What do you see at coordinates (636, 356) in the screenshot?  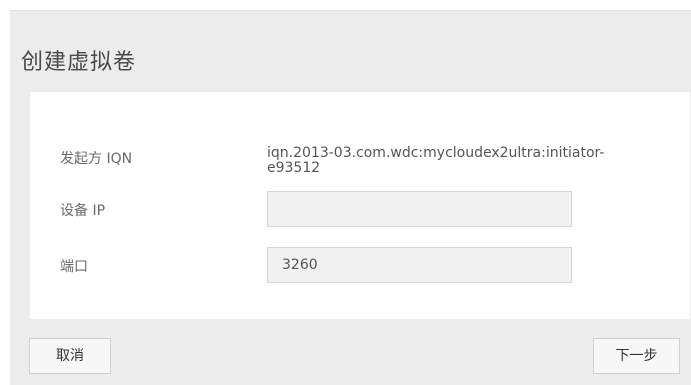 I see `next-button: 下一步` at bounding box center [636, 356].